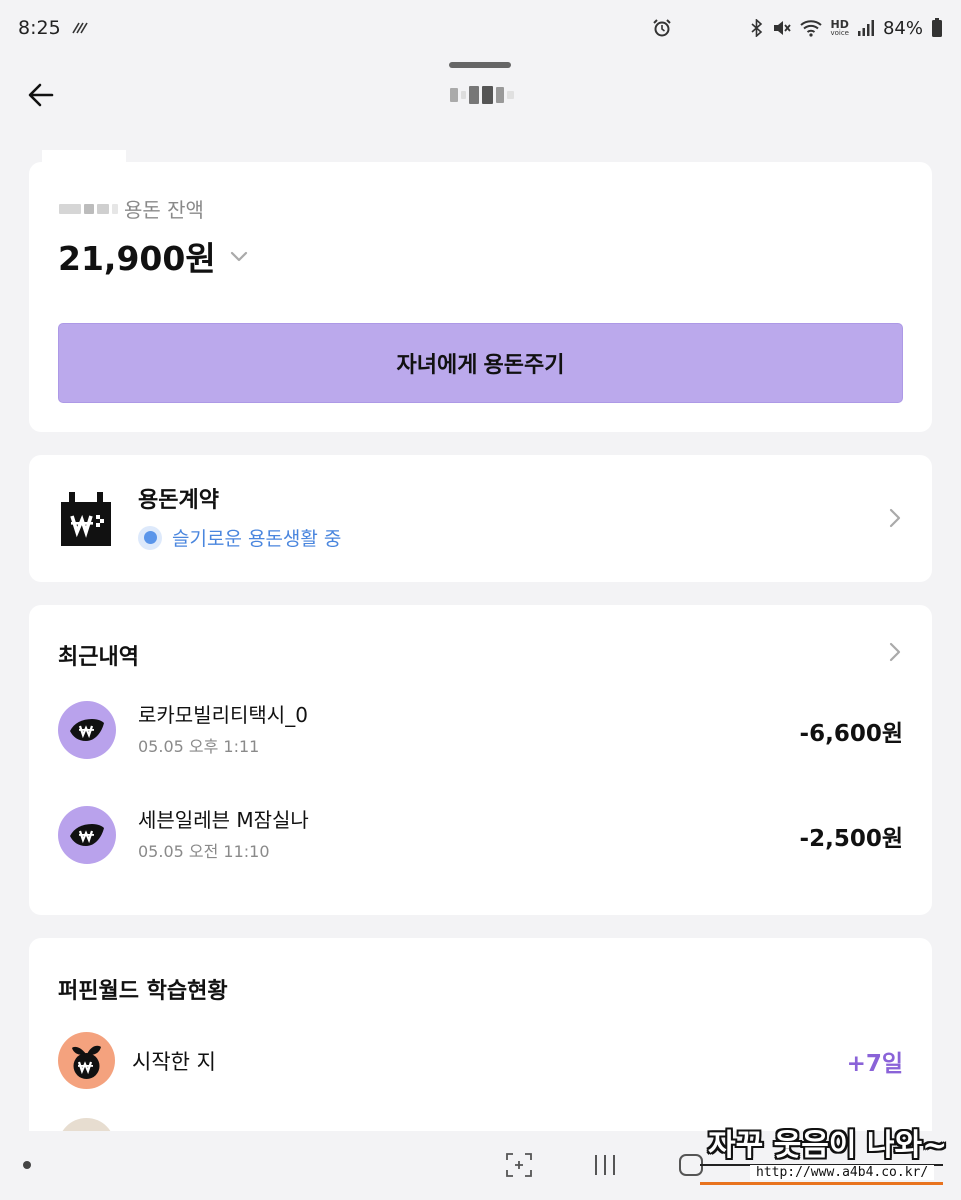  Describe the element at coordinates (98, 657) in the screenshot. I see `recent-history-title: 최근내역` at that location.